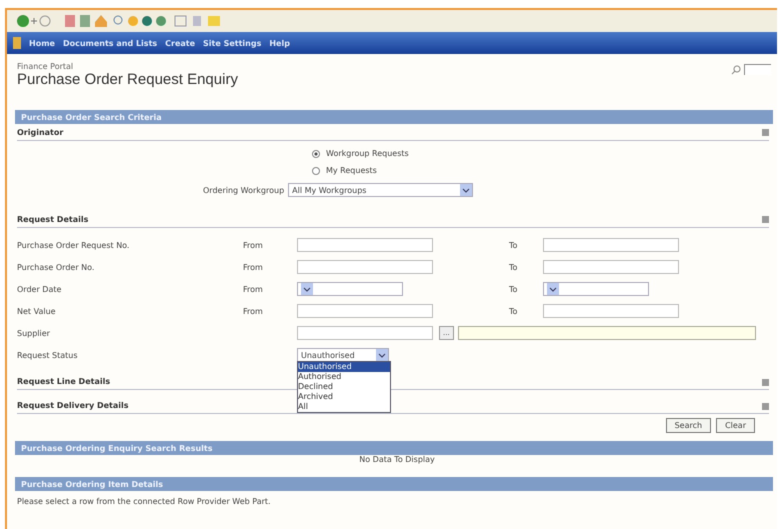 The image size is (778, 529). What do you see at coordinates (40, 132) in the screenshot?
I see `section-title: Originator` at bounding box center [40, 132].